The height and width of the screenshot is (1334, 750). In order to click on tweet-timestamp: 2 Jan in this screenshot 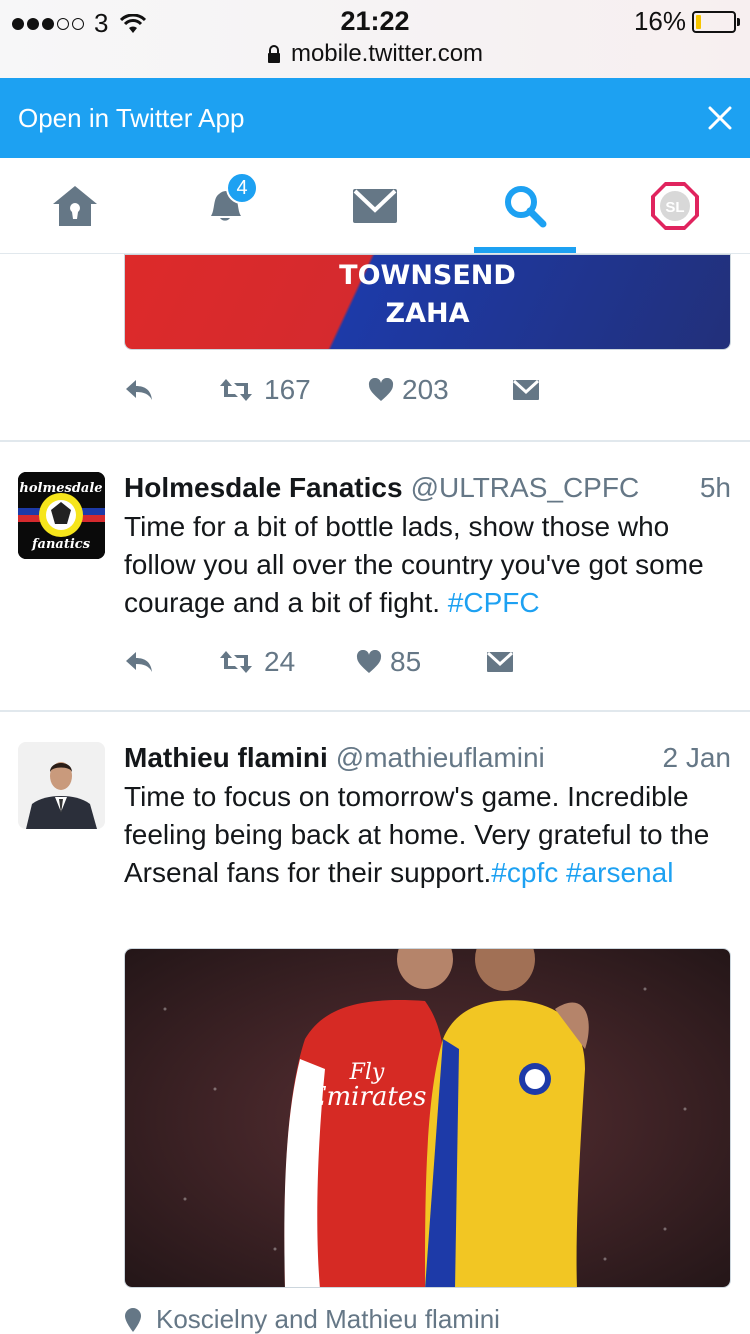, I will do `click(697, 758)`.